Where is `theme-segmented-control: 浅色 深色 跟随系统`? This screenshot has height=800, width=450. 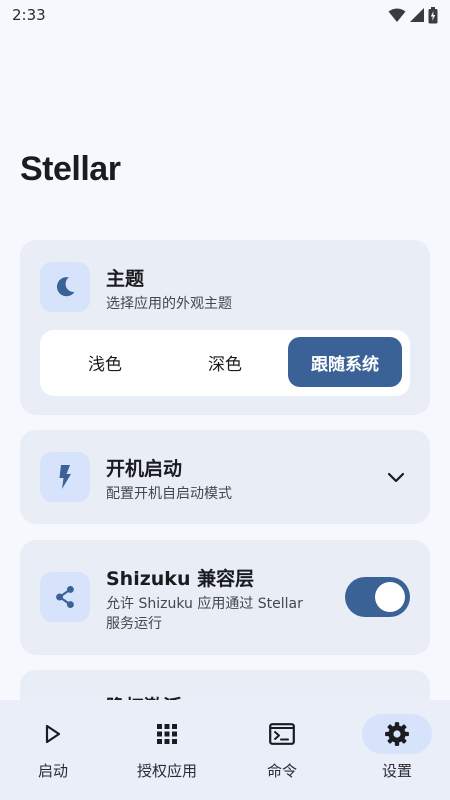 theme-segmented-control: 浅色 深色 跟随系统 is located at coordinates (225, 363).